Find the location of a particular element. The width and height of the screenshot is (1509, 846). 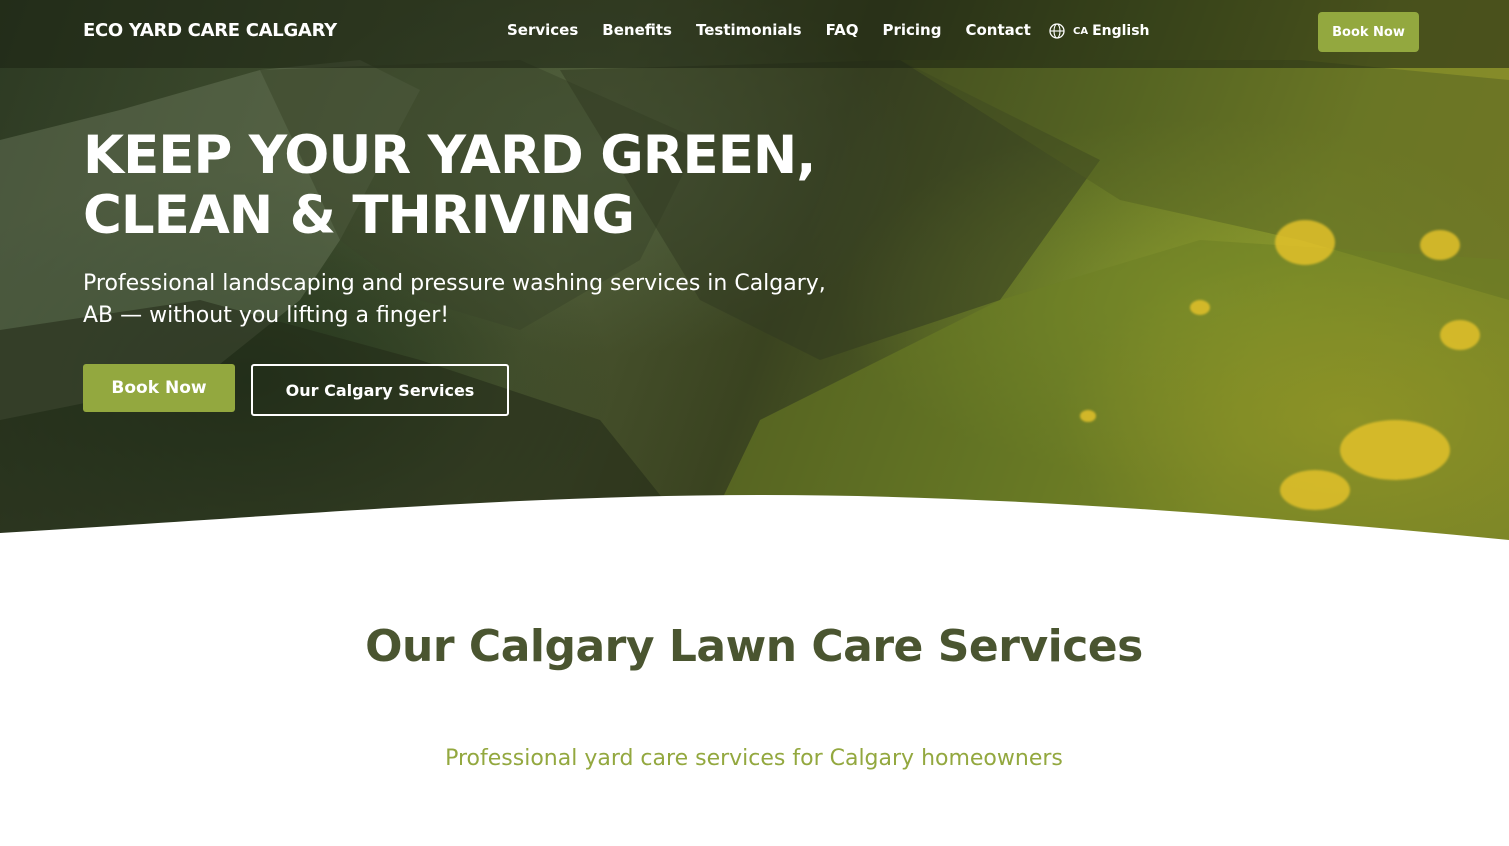

brand-logo-text: ECO YARD CARE CALGARY is located at coordinates (210, 30).